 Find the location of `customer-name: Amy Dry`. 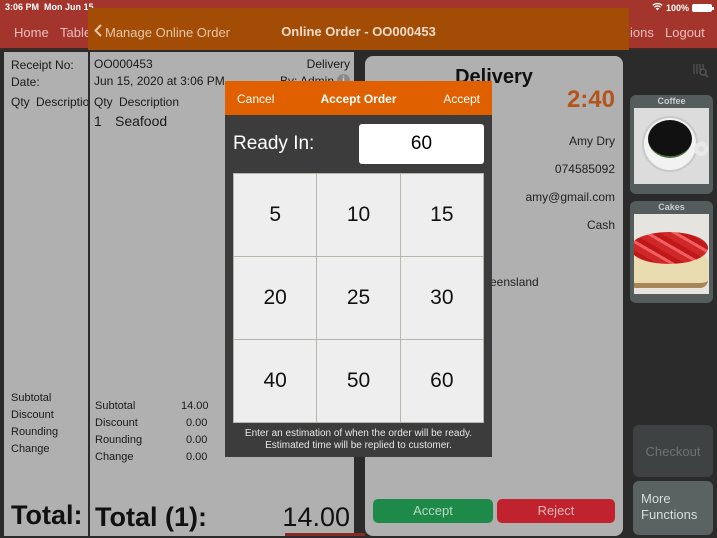

customer-name: Amy Dry is located at coordinates (592, 141).